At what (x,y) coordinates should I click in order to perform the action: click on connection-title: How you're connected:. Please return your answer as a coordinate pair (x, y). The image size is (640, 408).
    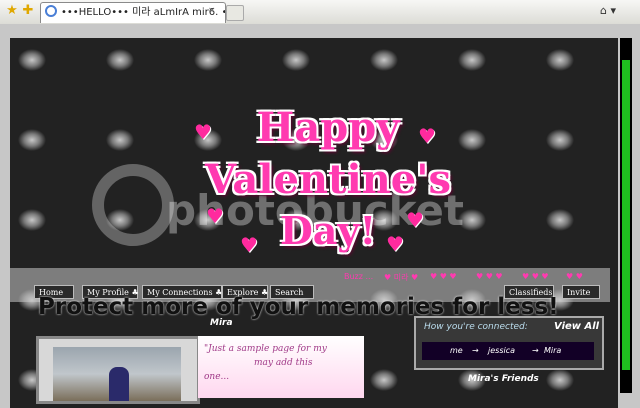
    Looking at the image, I should click on (476, 327).